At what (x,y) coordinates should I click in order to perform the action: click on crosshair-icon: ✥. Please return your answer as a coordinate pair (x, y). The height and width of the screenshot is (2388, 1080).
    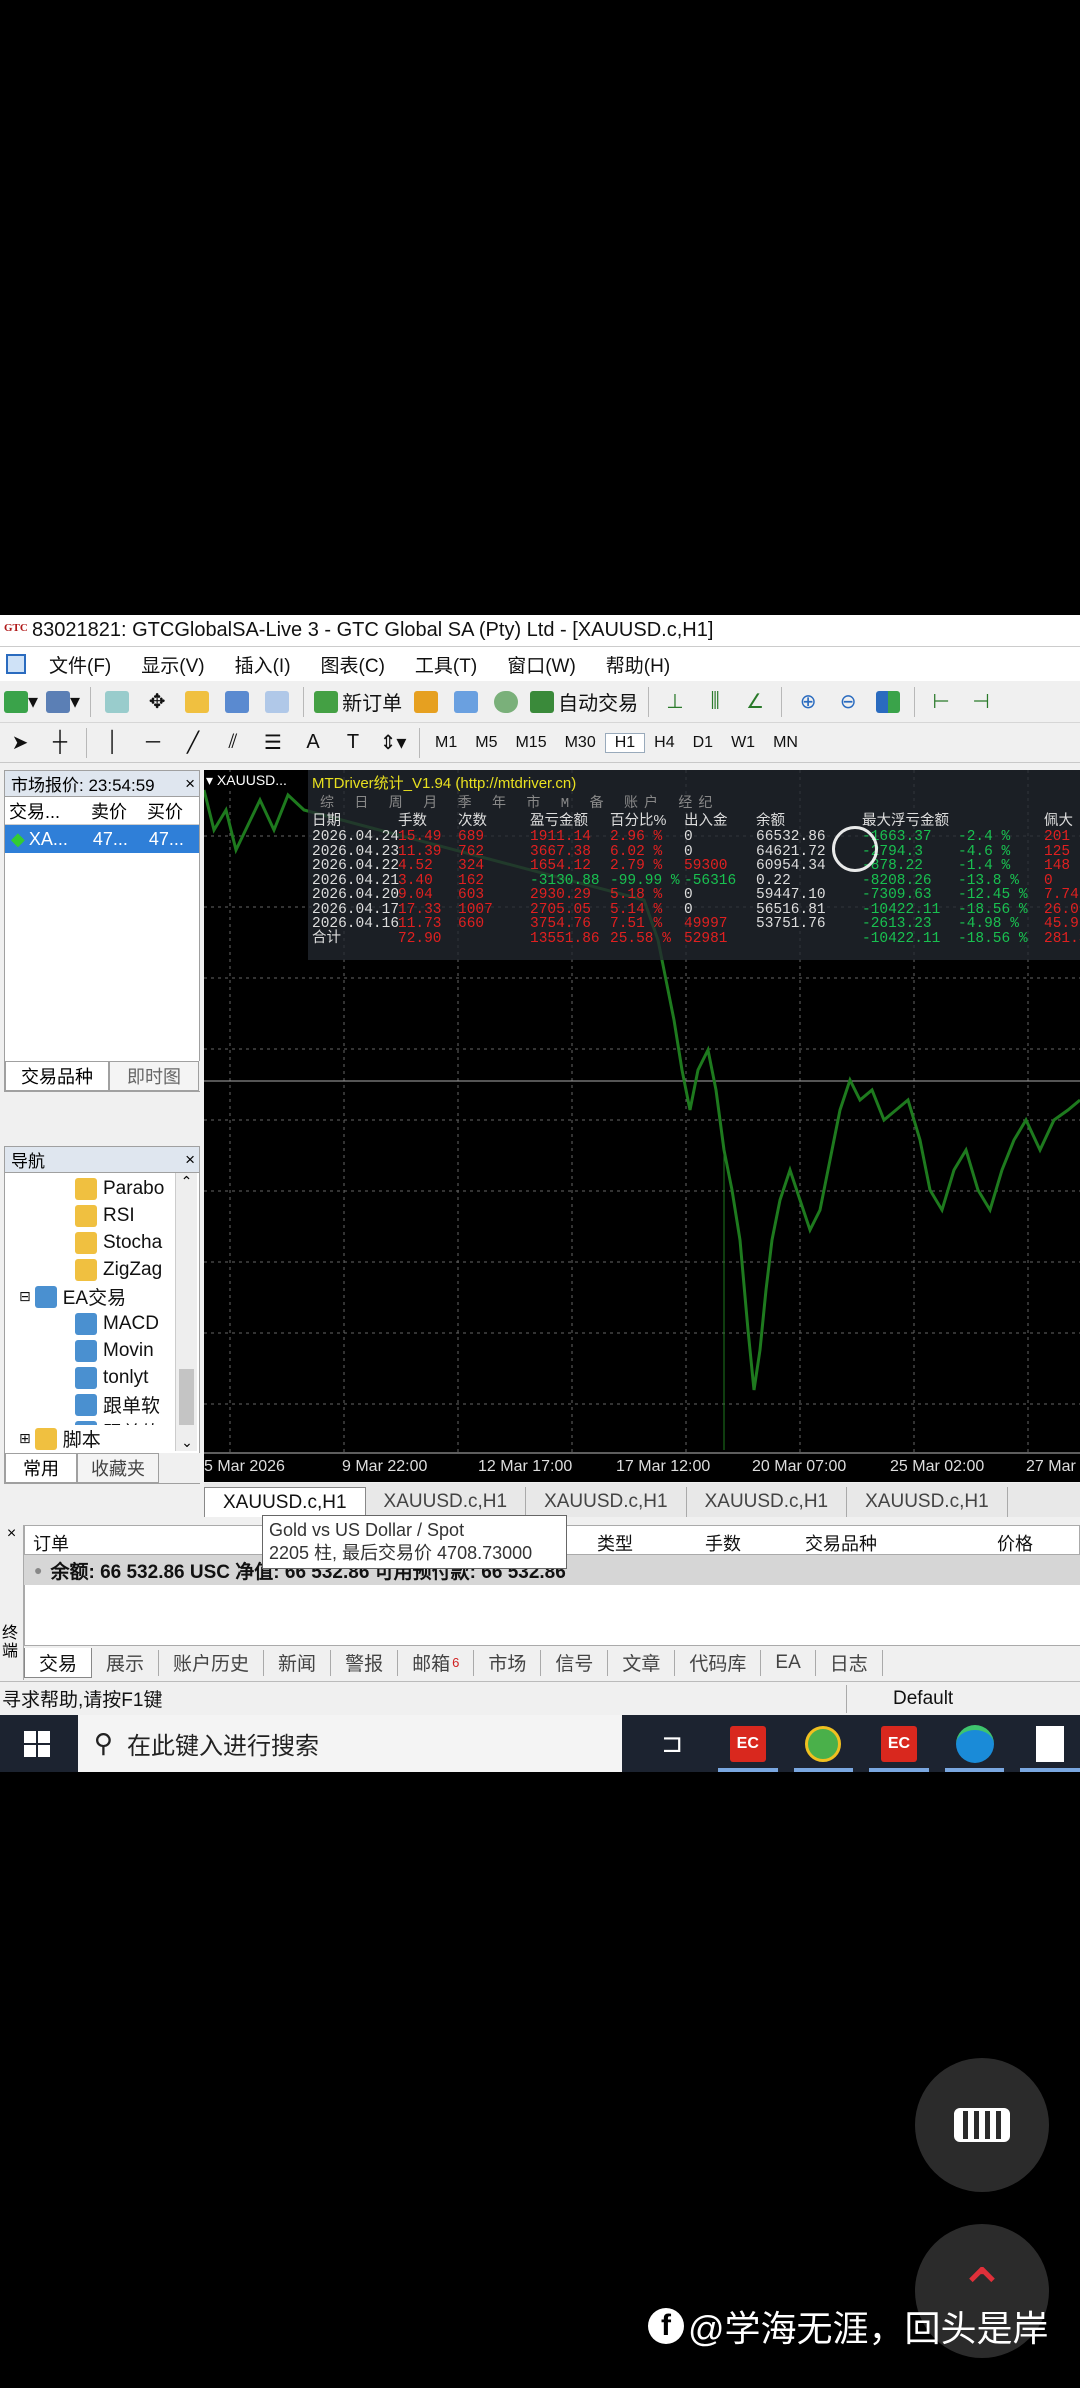
    Looking at the image, I should click on (157, 702).